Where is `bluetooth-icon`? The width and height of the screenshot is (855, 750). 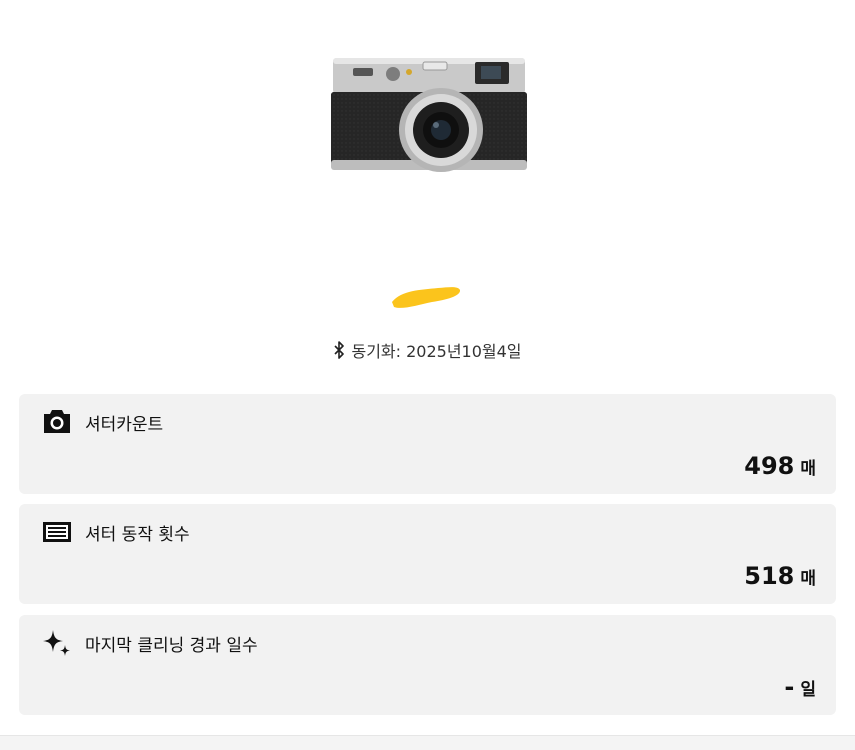
bluetooth-icon is located at coordinates (339, 350).